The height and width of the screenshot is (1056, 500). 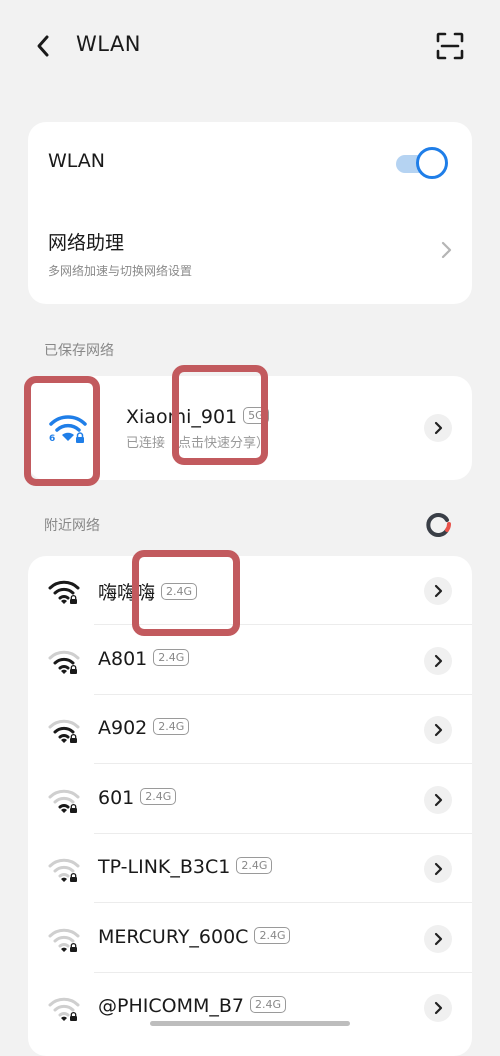 What do you see at coordinates (109, 44) in the screenshot?
I see `page-title: WLAN` at bounding box center [109, 44].